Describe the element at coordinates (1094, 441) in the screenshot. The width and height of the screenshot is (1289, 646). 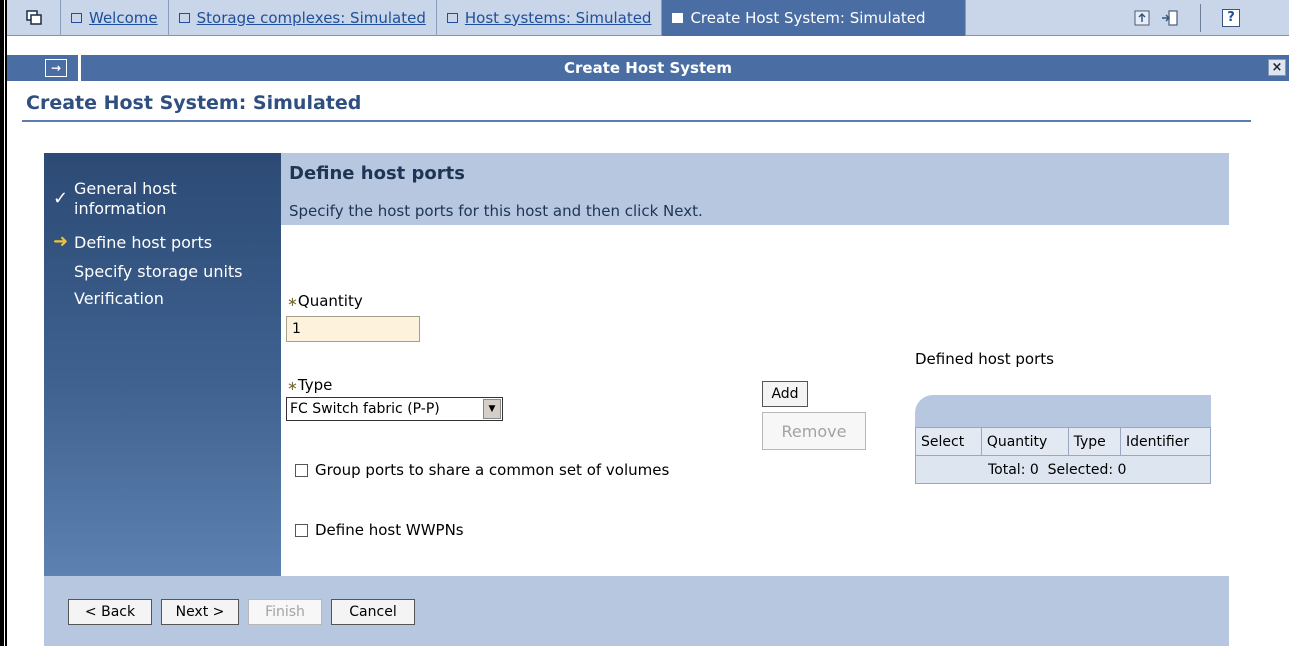
I see `column-header-type: Type` at that location.